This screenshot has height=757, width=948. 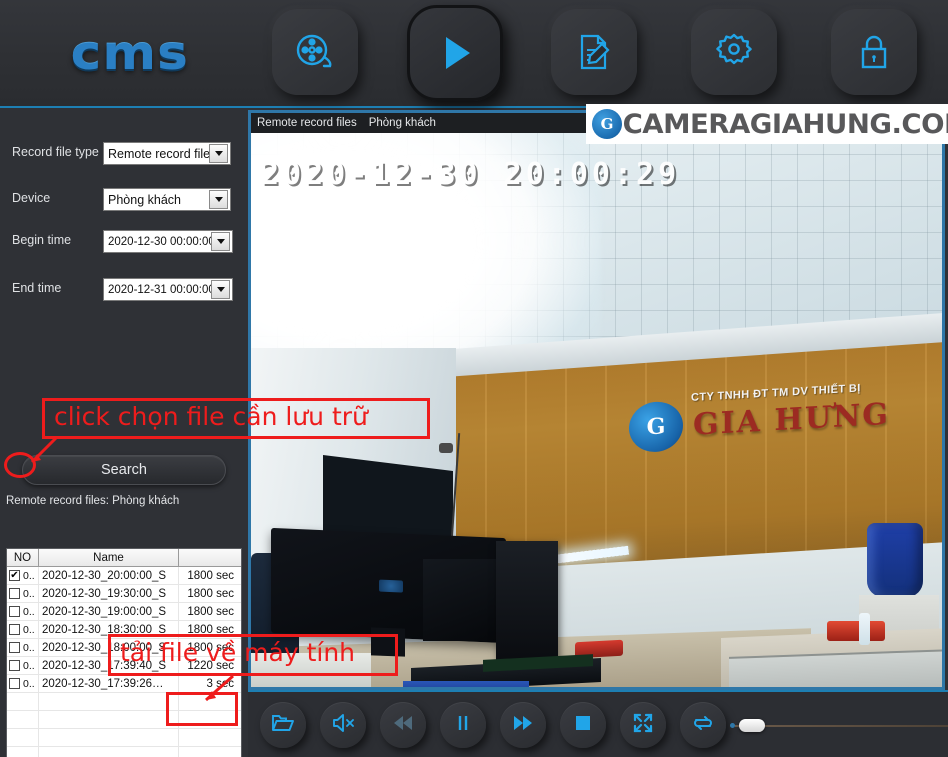 I want to click on stop-button, so click(x=583, y=725).